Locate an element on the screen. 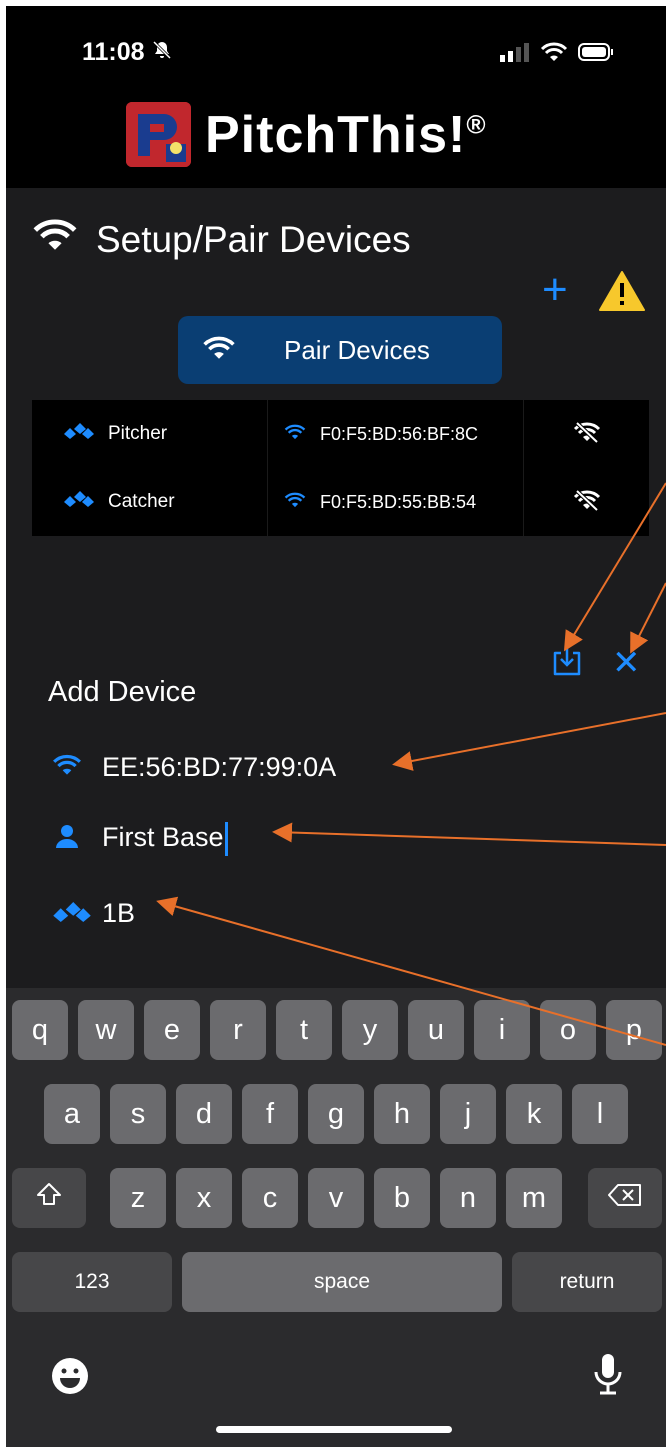 The width and height of the screenshot is (666, 1447). device-name: Pitcher is located at coordinates (138, 433).